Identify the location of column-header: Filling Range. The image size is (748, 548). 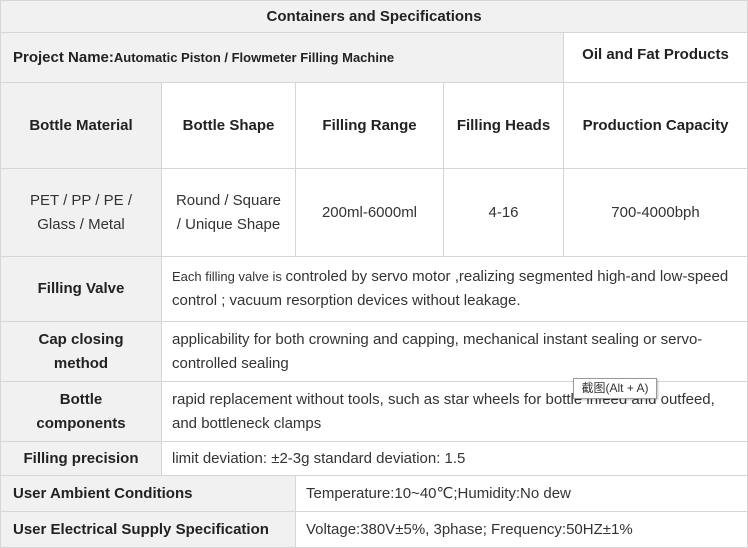
(369, 125).